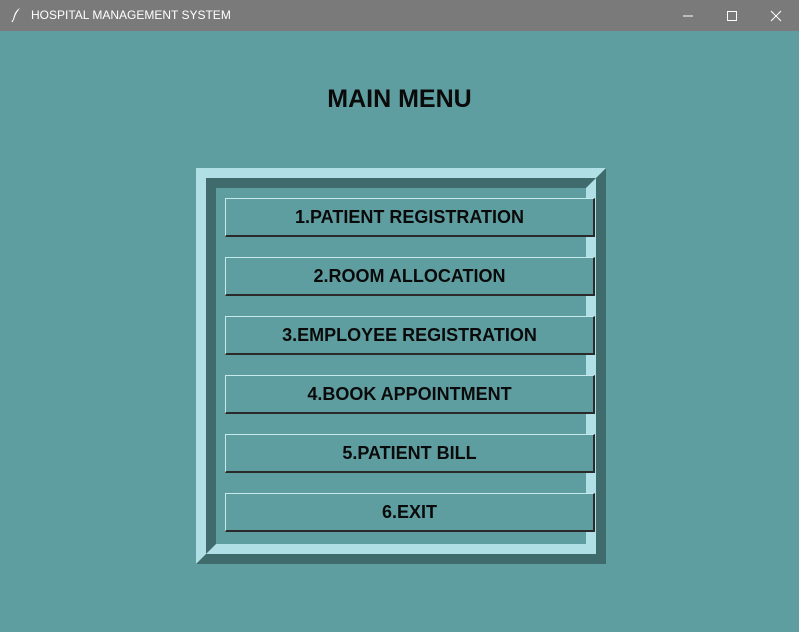 Image resolution: width=799 pixels, height=634 pixels. I want to click on minimize-icon, so click(688, 16).